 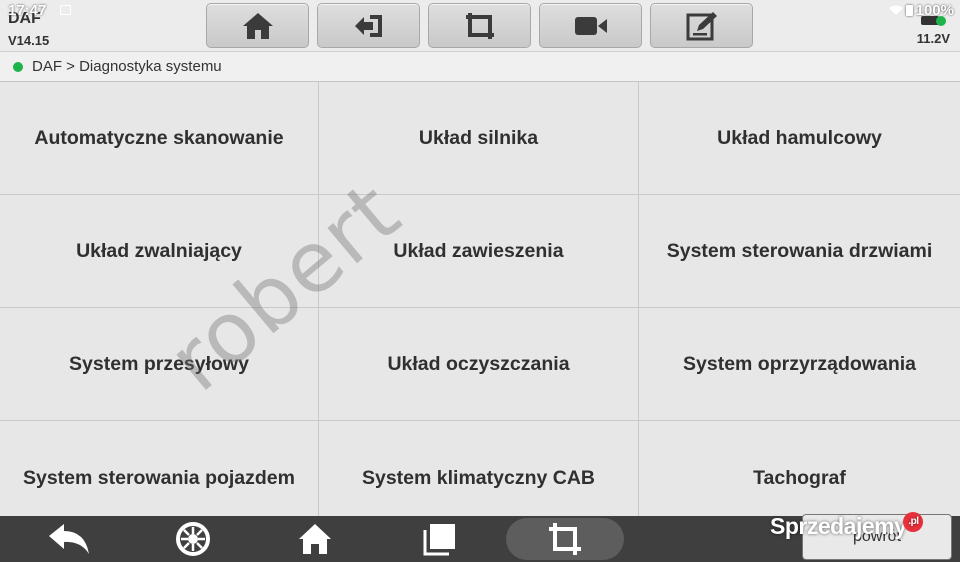 I want to click on system-tile: System sterowania pojazdem, so click(x=159, y=468).